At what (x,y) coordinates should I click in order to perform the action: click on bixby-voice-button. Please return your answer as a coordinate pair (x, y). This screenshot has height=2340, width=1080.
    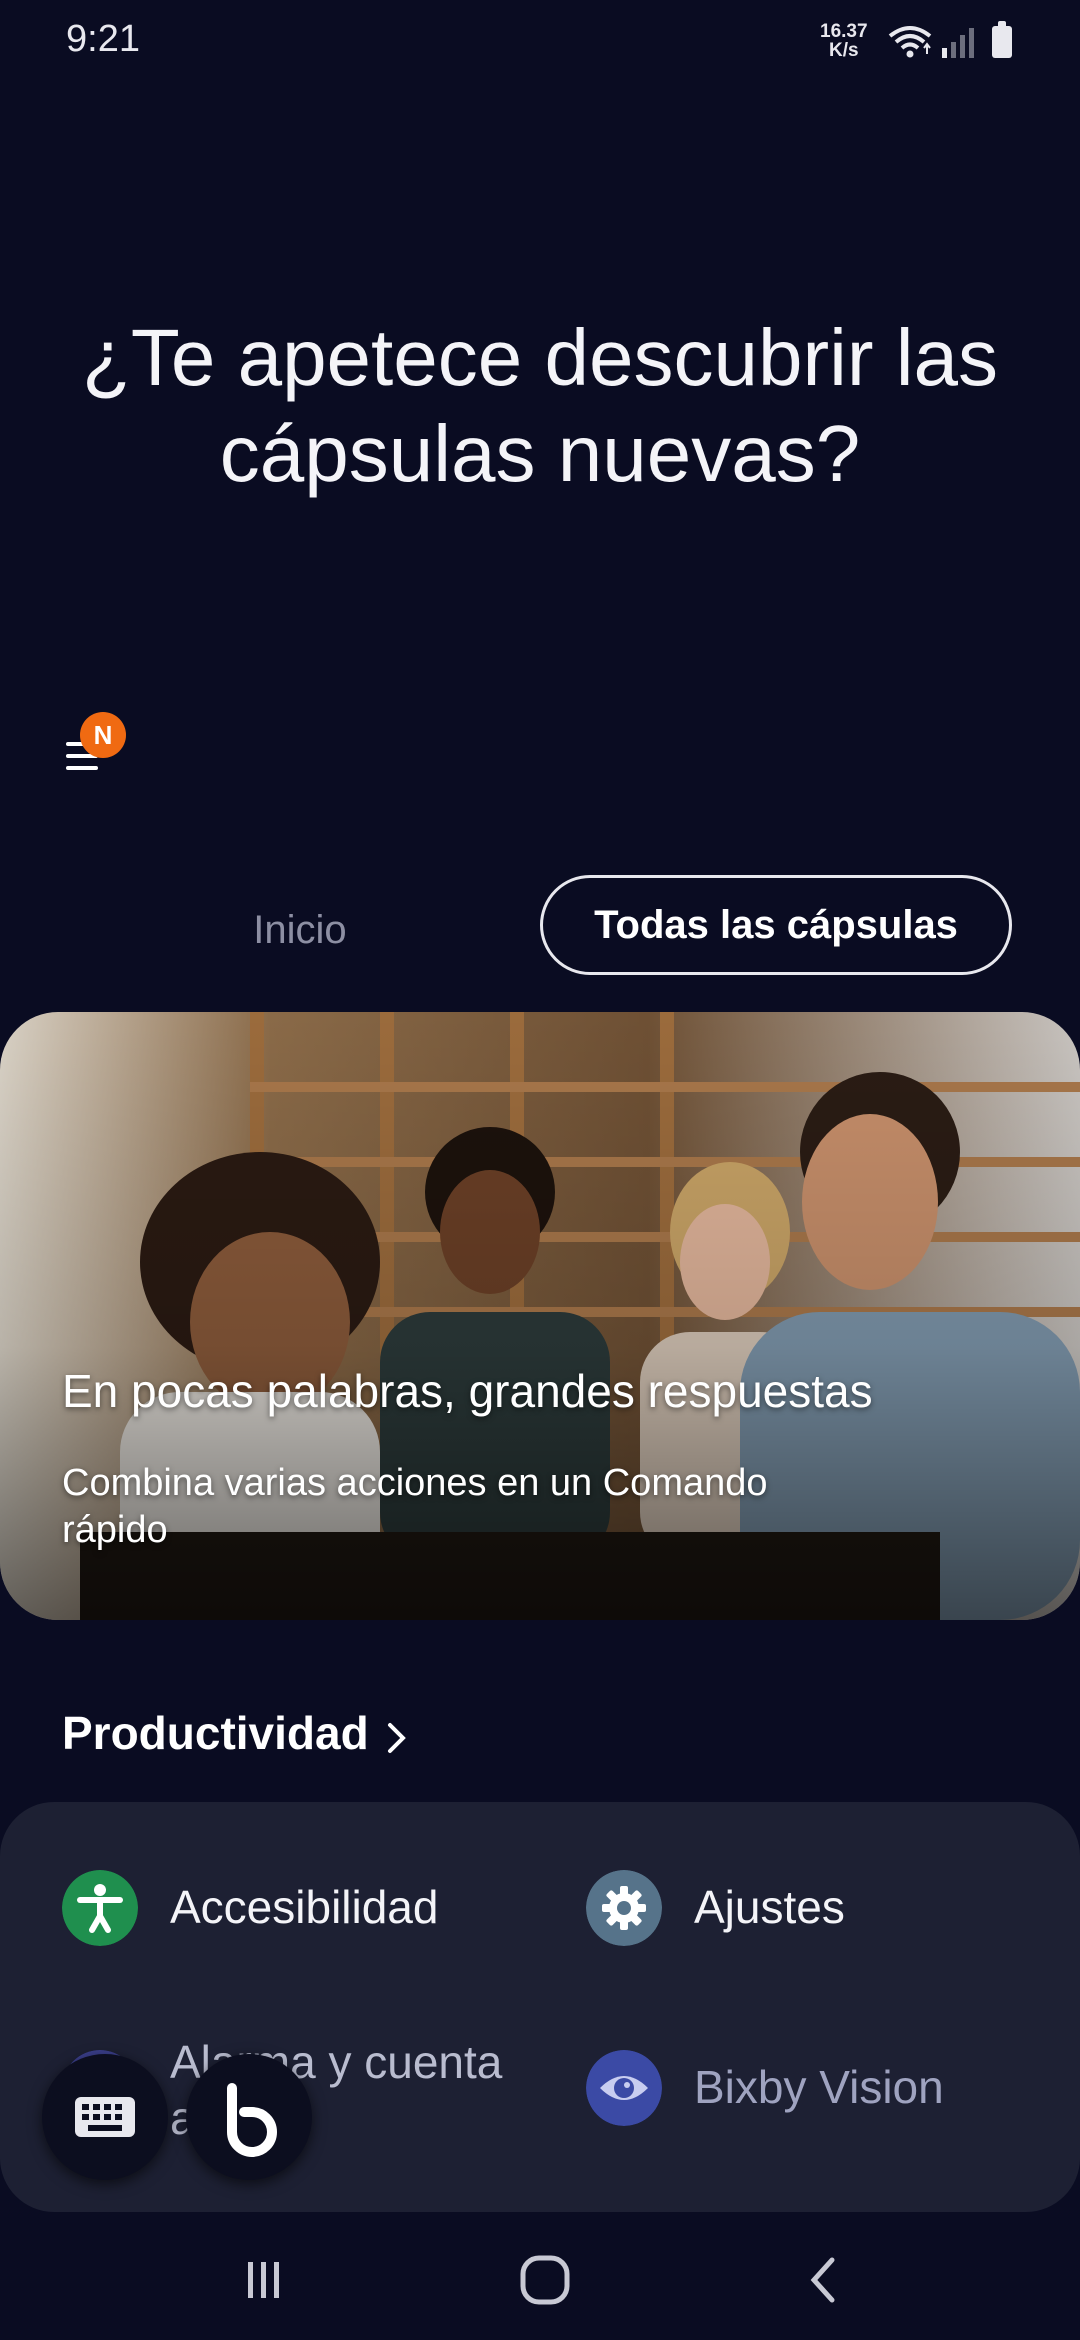
    Looking at the image, I should click on (249, 2117).